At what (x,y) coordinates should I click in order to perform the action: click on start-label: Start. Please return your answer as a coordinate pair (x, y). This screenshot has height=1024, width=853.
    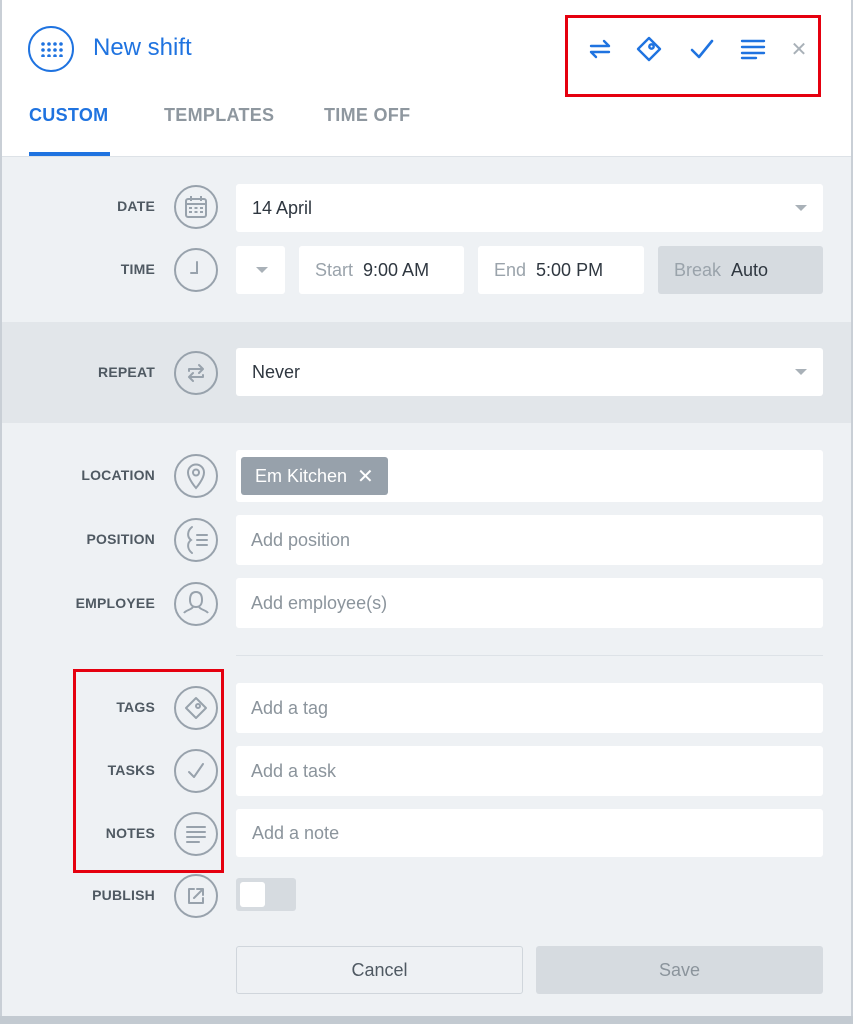
    Looking at the image, I should click on (334, 269).